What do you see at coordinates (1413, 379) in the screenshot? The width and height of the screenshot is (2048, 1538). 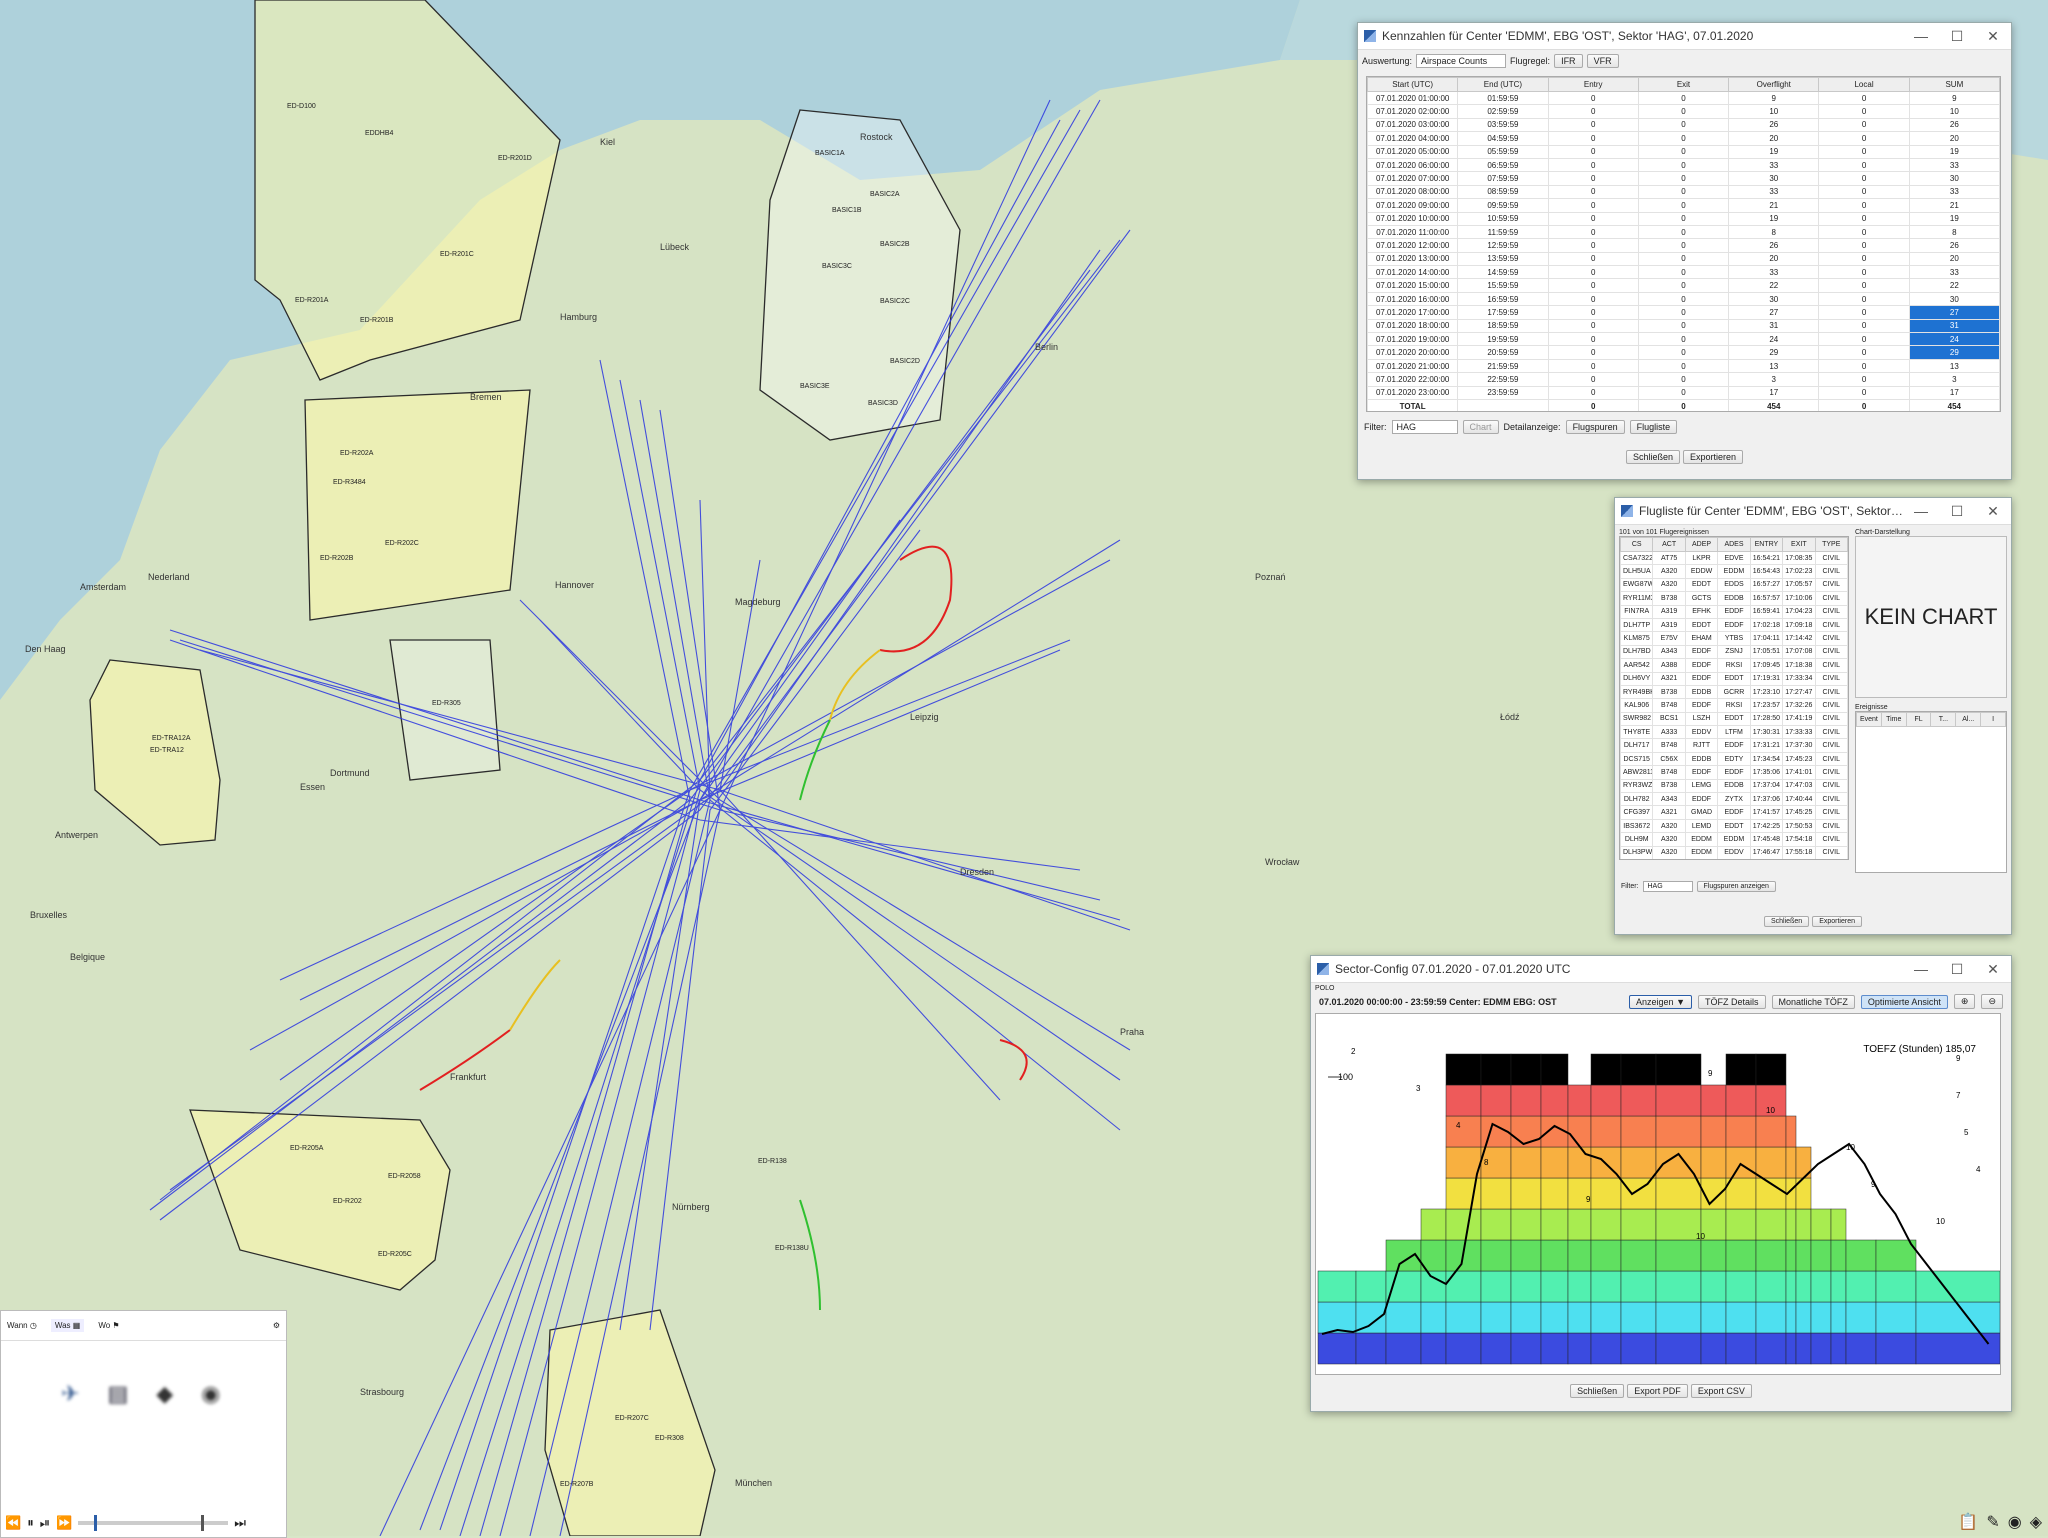 I see `table-cell: 07.01.2020 22:00:00` at bounding box center [1413, 379].